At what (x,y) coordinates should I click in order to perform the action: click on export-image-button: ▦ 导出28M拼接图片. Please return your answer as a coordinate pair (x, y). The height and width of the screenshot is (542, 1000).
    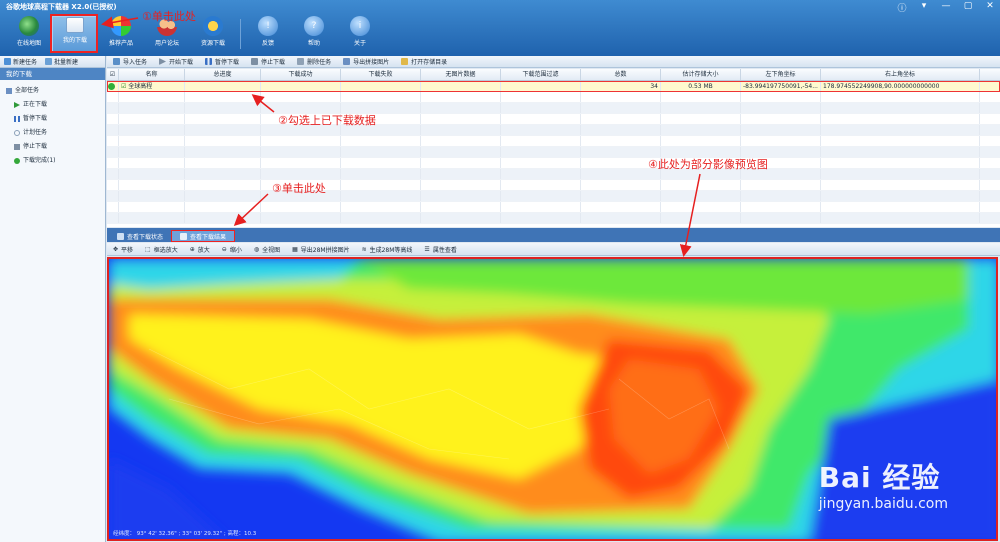
    Looking at the image, I should click on (320, 249).